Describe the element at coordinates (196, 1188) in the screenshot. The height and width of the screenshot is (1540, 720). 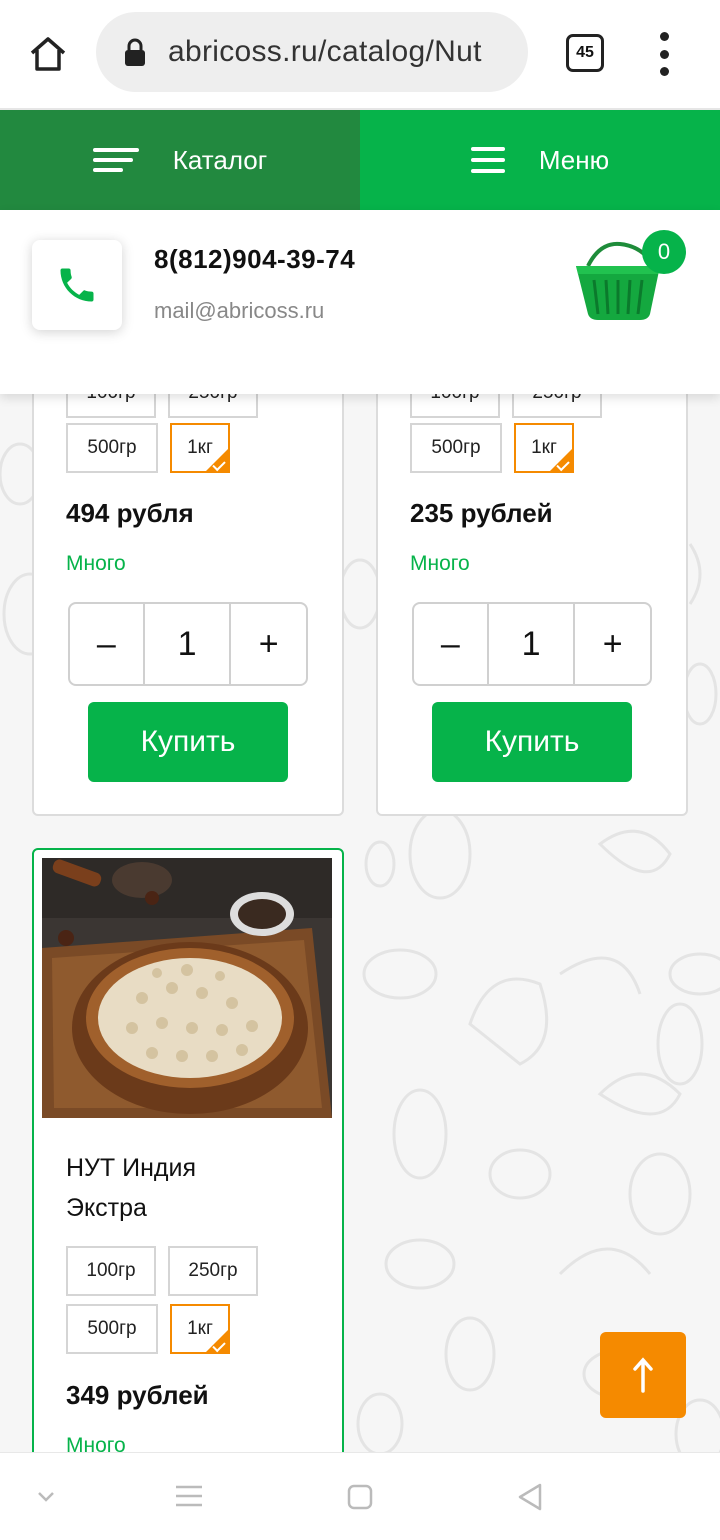
I see `product-title: НУТ Индия Экстра` at that location.